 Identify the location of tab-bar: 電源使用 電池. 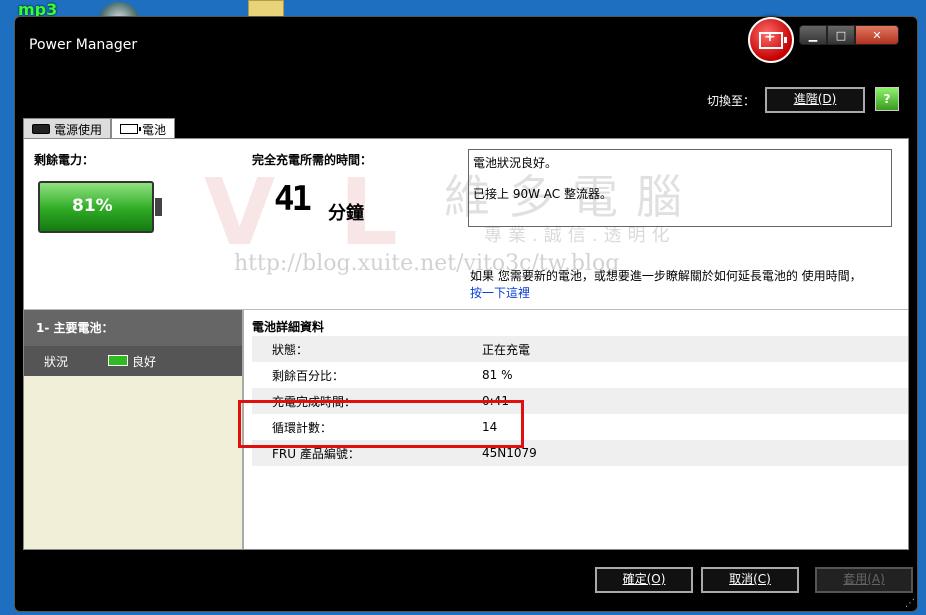
(99, 128).